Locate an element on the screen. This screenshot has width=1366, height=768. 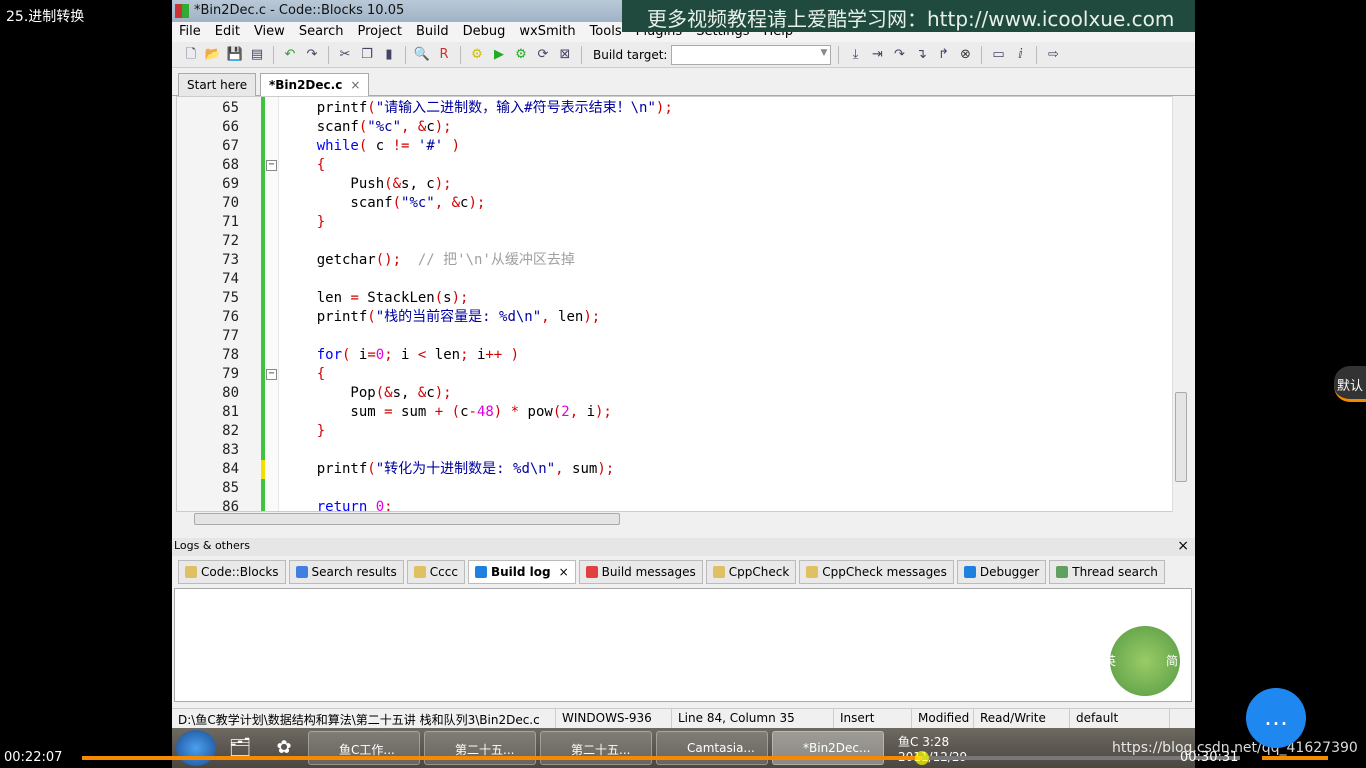
code-token: printf is located at coordinates (325, 469).